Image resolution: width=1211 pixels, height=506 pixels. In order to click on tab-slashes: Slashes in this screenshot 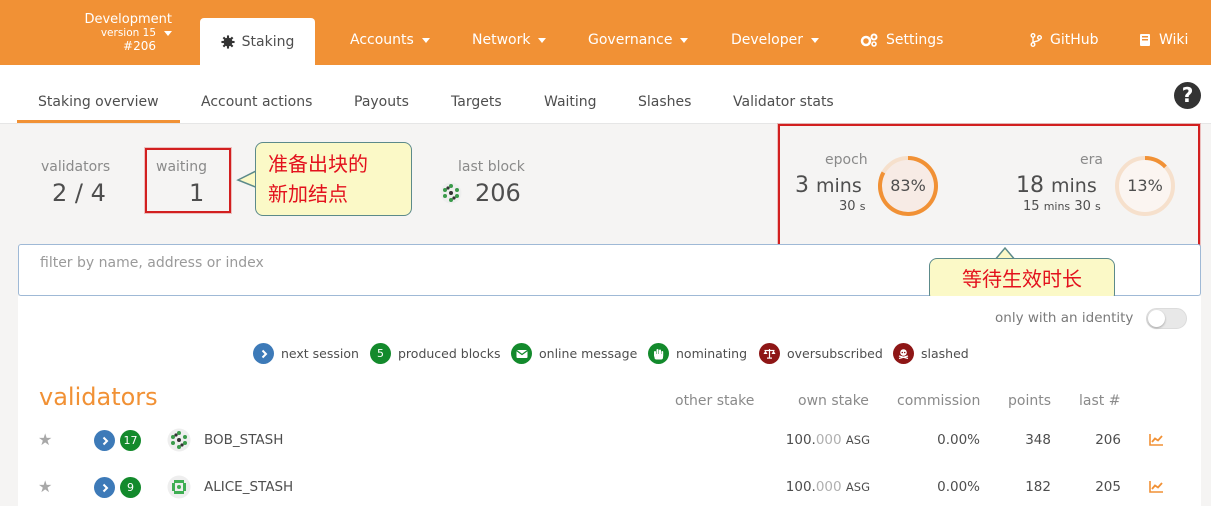, I will do `click(664, 102)`.